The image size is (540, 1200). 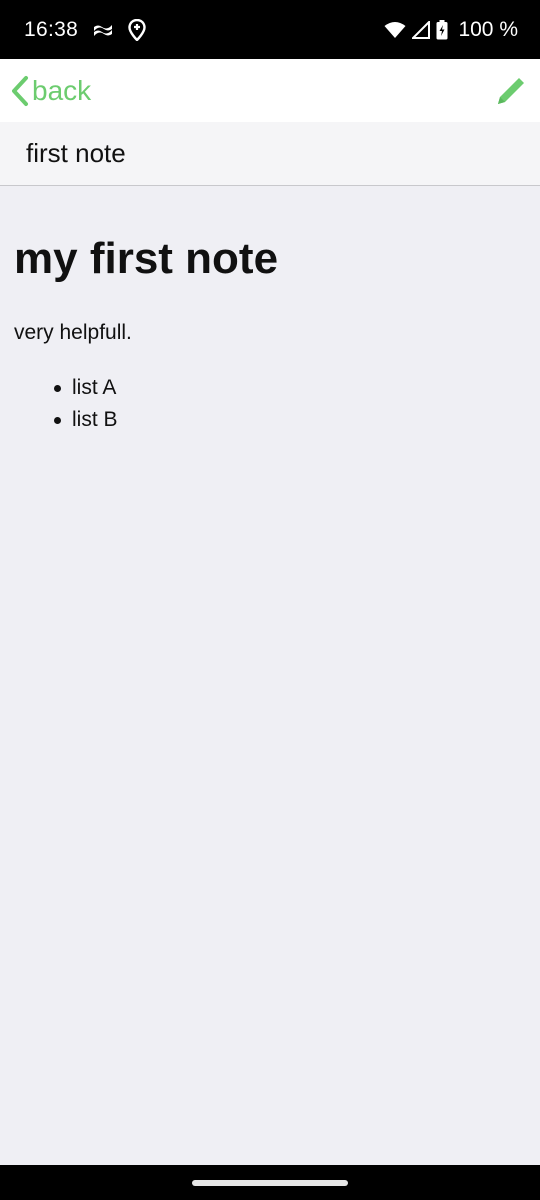 I want to click on back-button: back, so click(x=50, y=91).